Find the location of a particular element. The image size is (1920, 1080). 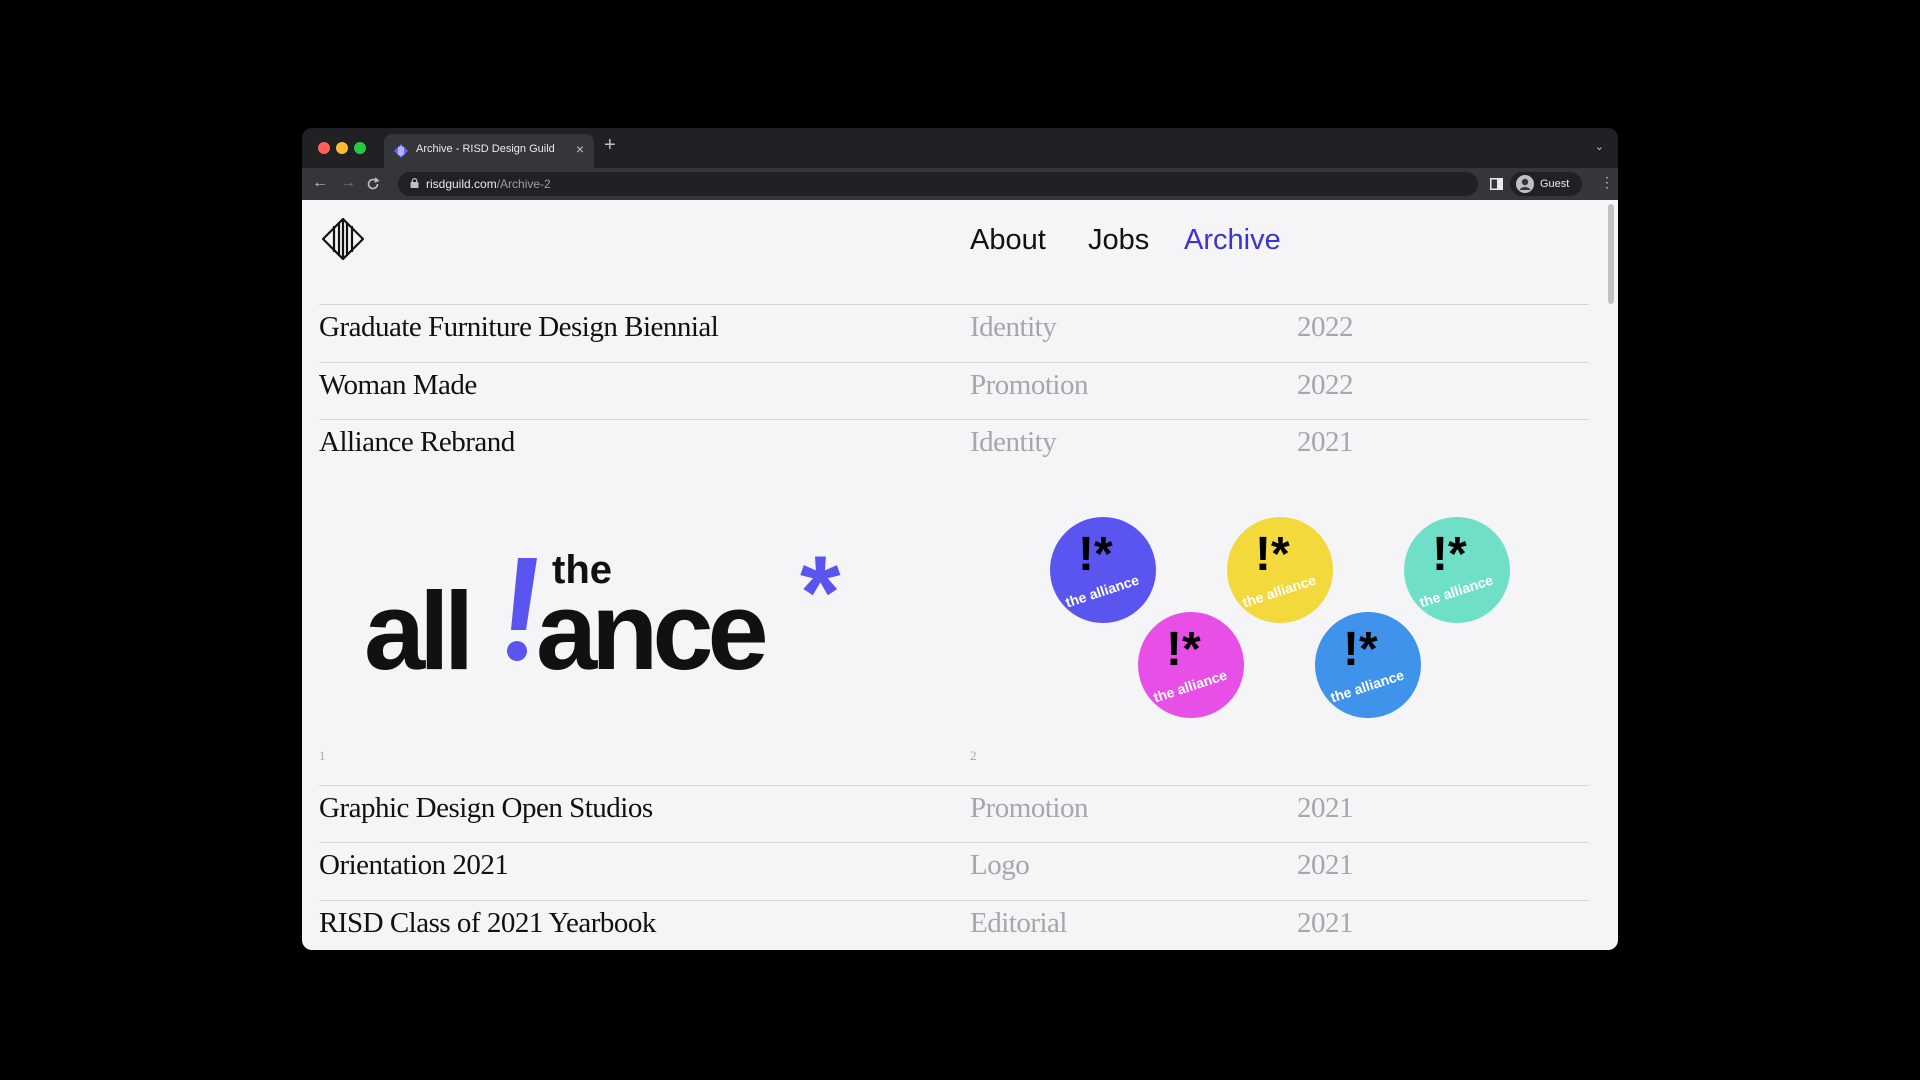

sticker-sky-blue: !* the alliance is located at coordinates (1368, 665).